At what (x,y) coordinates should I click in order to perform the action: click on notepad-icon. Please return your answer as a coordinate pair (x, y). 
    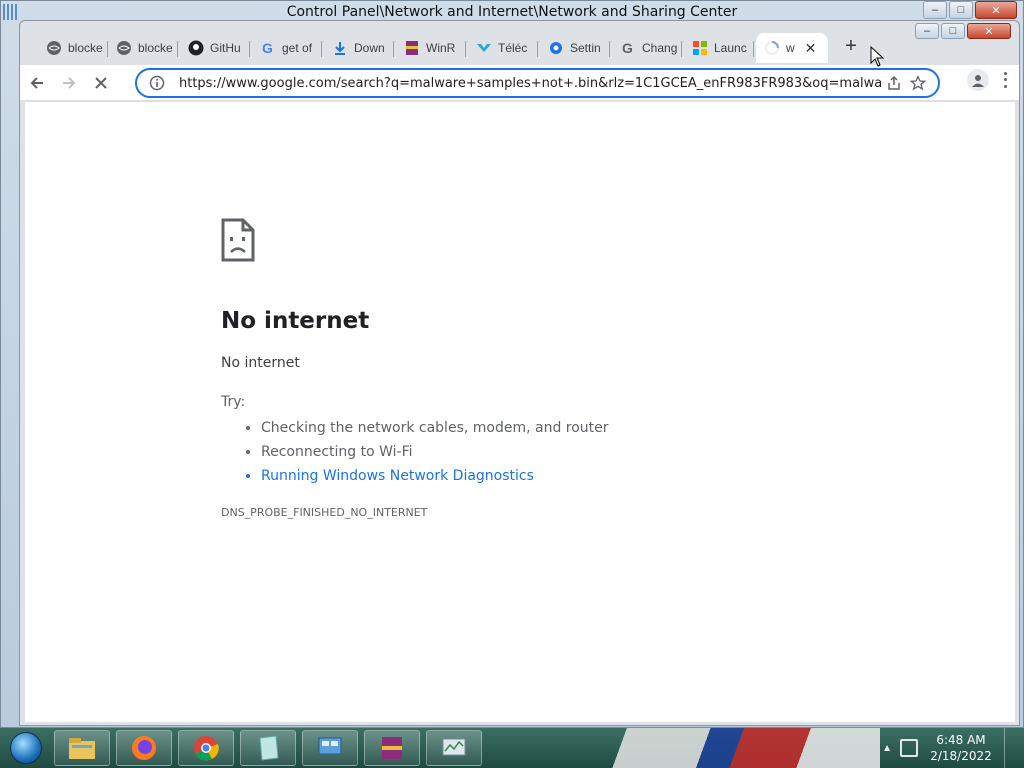
    Looking at the image, I should click on (269, 748).